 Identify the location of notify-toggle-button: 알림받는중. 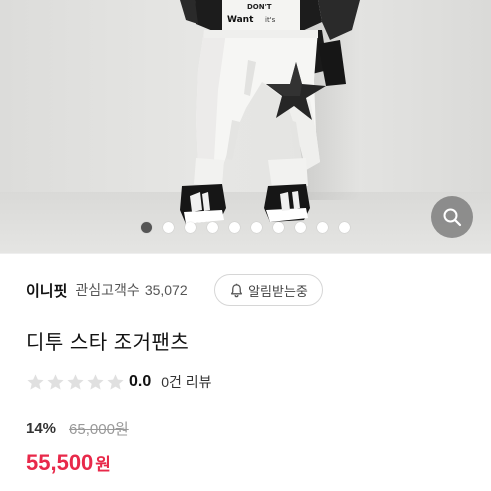
(268, 290).